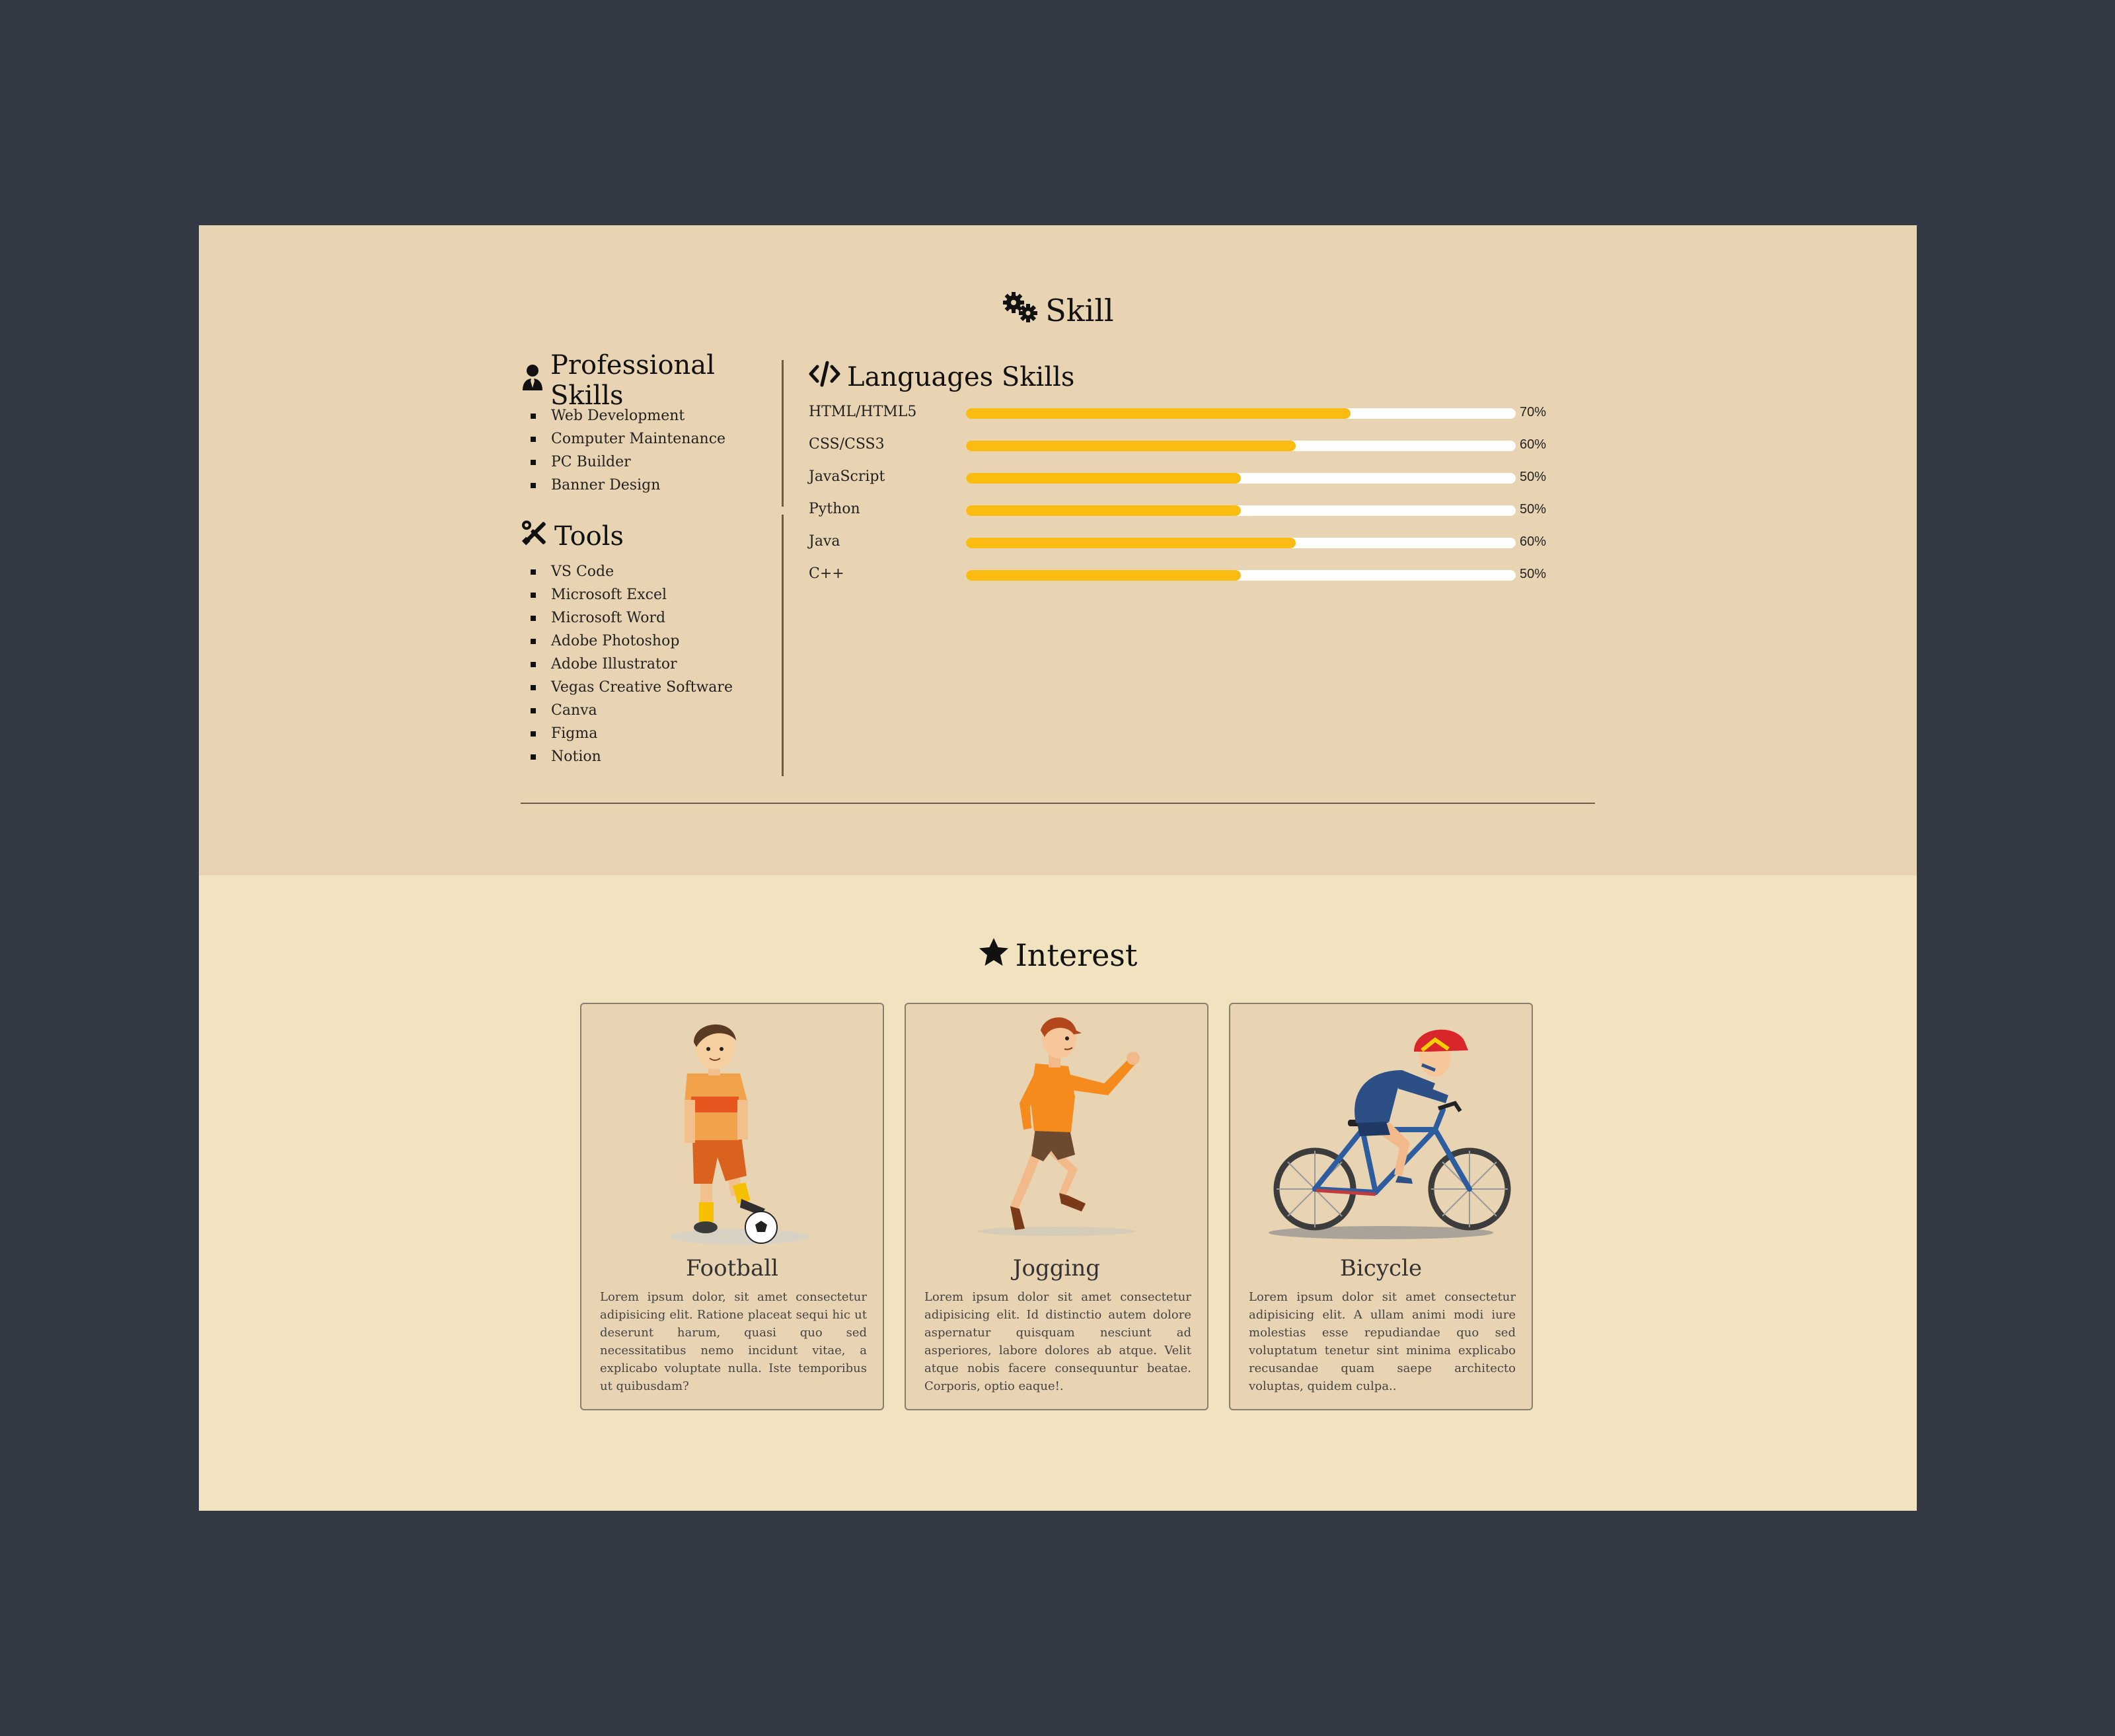 The height and width of the screenshot is (1736, 2115). I want to click on language-row: C++ 50%, so click(1198, 574).